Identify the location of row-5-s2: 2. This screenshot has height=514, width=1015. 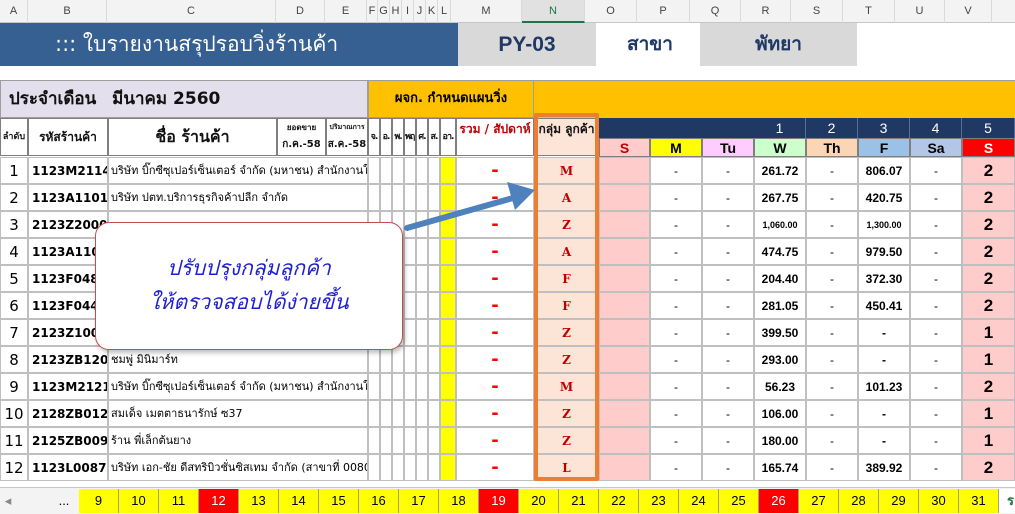
(988, 278).